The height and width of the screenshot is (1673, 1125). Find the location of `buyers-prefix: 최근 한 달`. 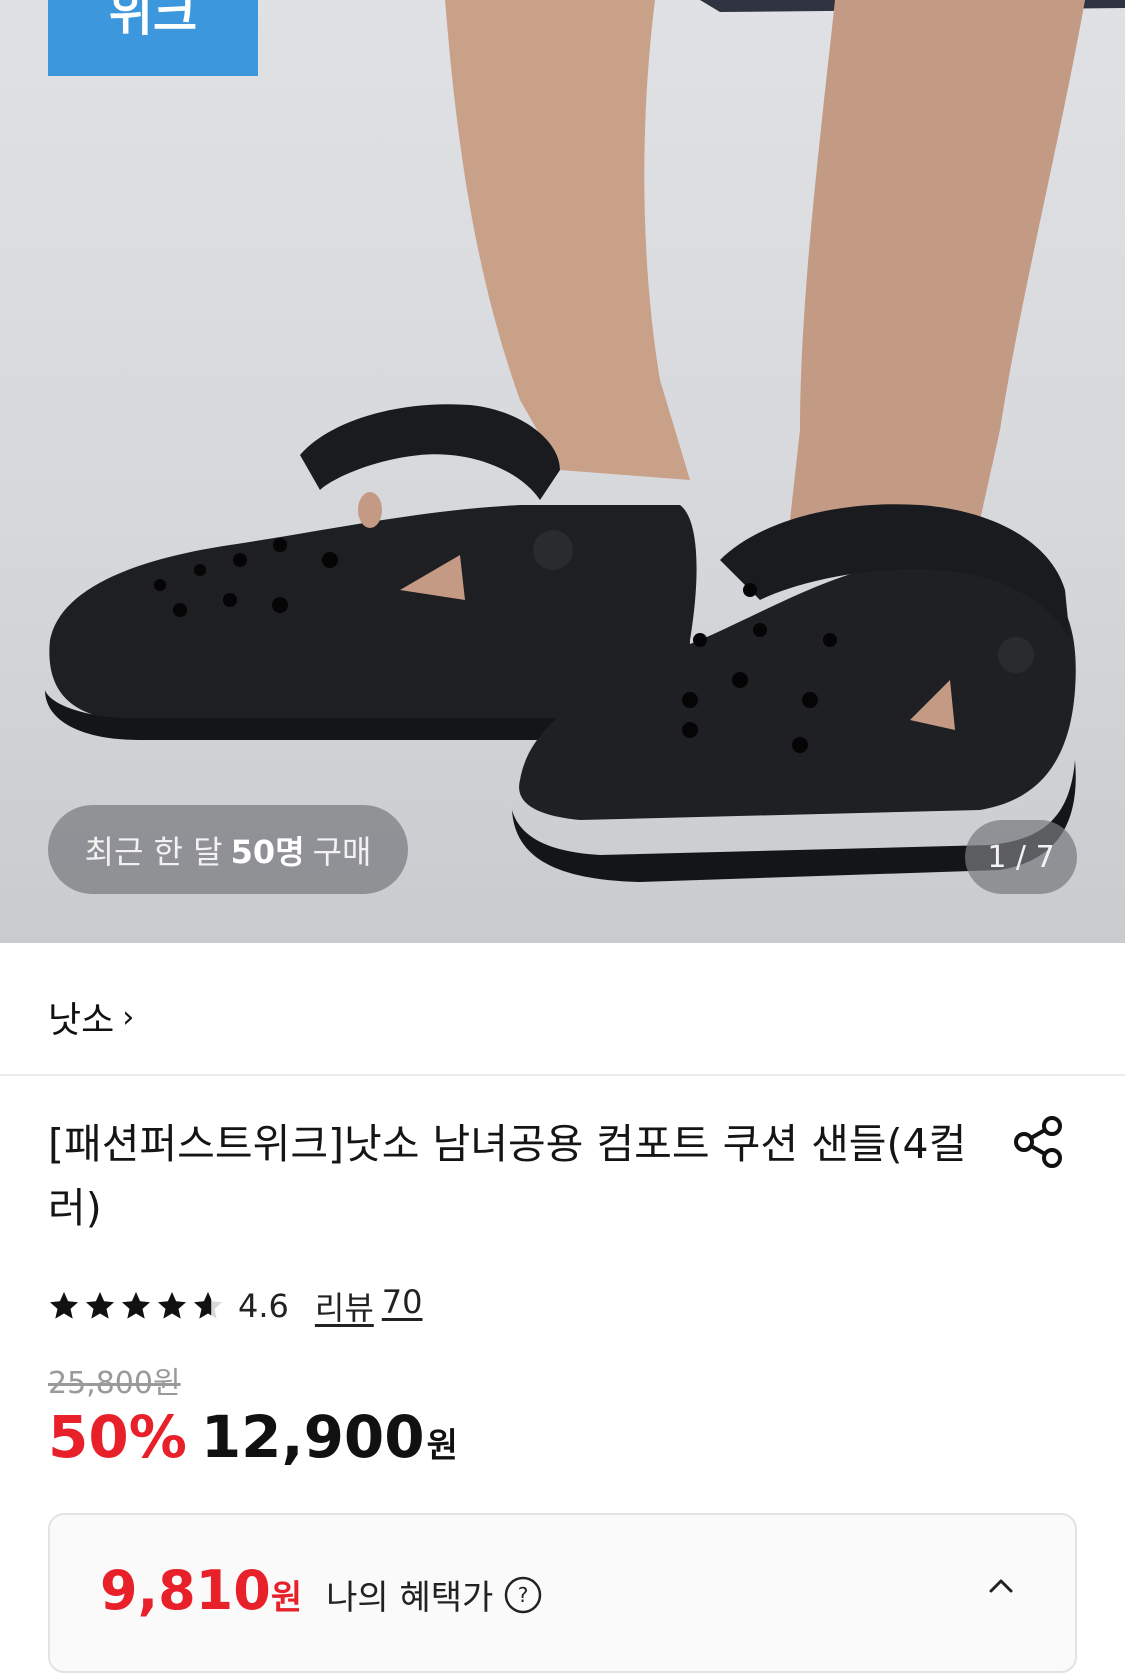

buyers-prefix: 최근 한 달 is located at coordinates (153, 851).